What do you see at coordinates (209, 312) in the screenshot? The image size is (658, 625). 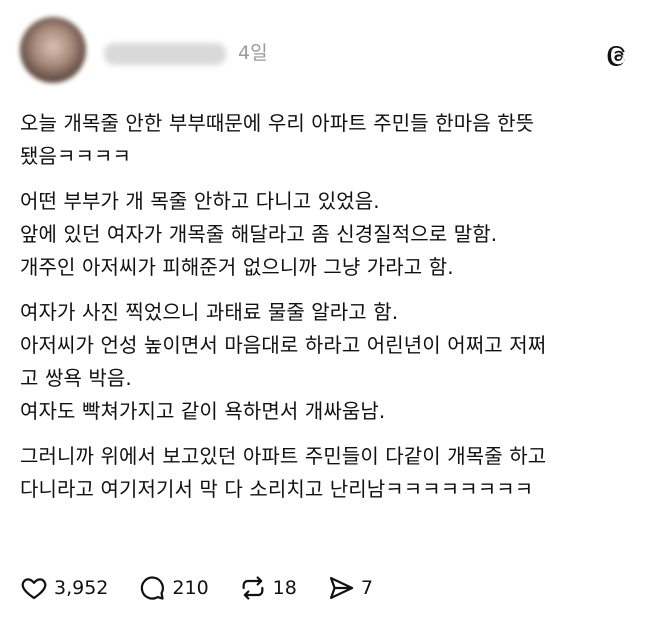 I see `text-line: 여자가 사진 찍었으니 과태료 물줄 알라고 함.` at bounding box center [209, 312].